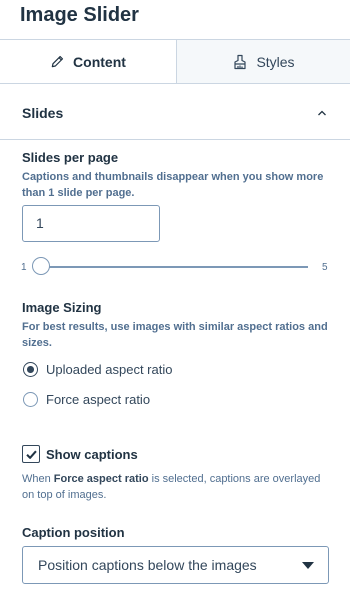 This screenshot has height=596, width=350. What do you see at coordinates (57, 61) in the screenshot?
I see `pencil-icon` at bounding box center [57, 61].